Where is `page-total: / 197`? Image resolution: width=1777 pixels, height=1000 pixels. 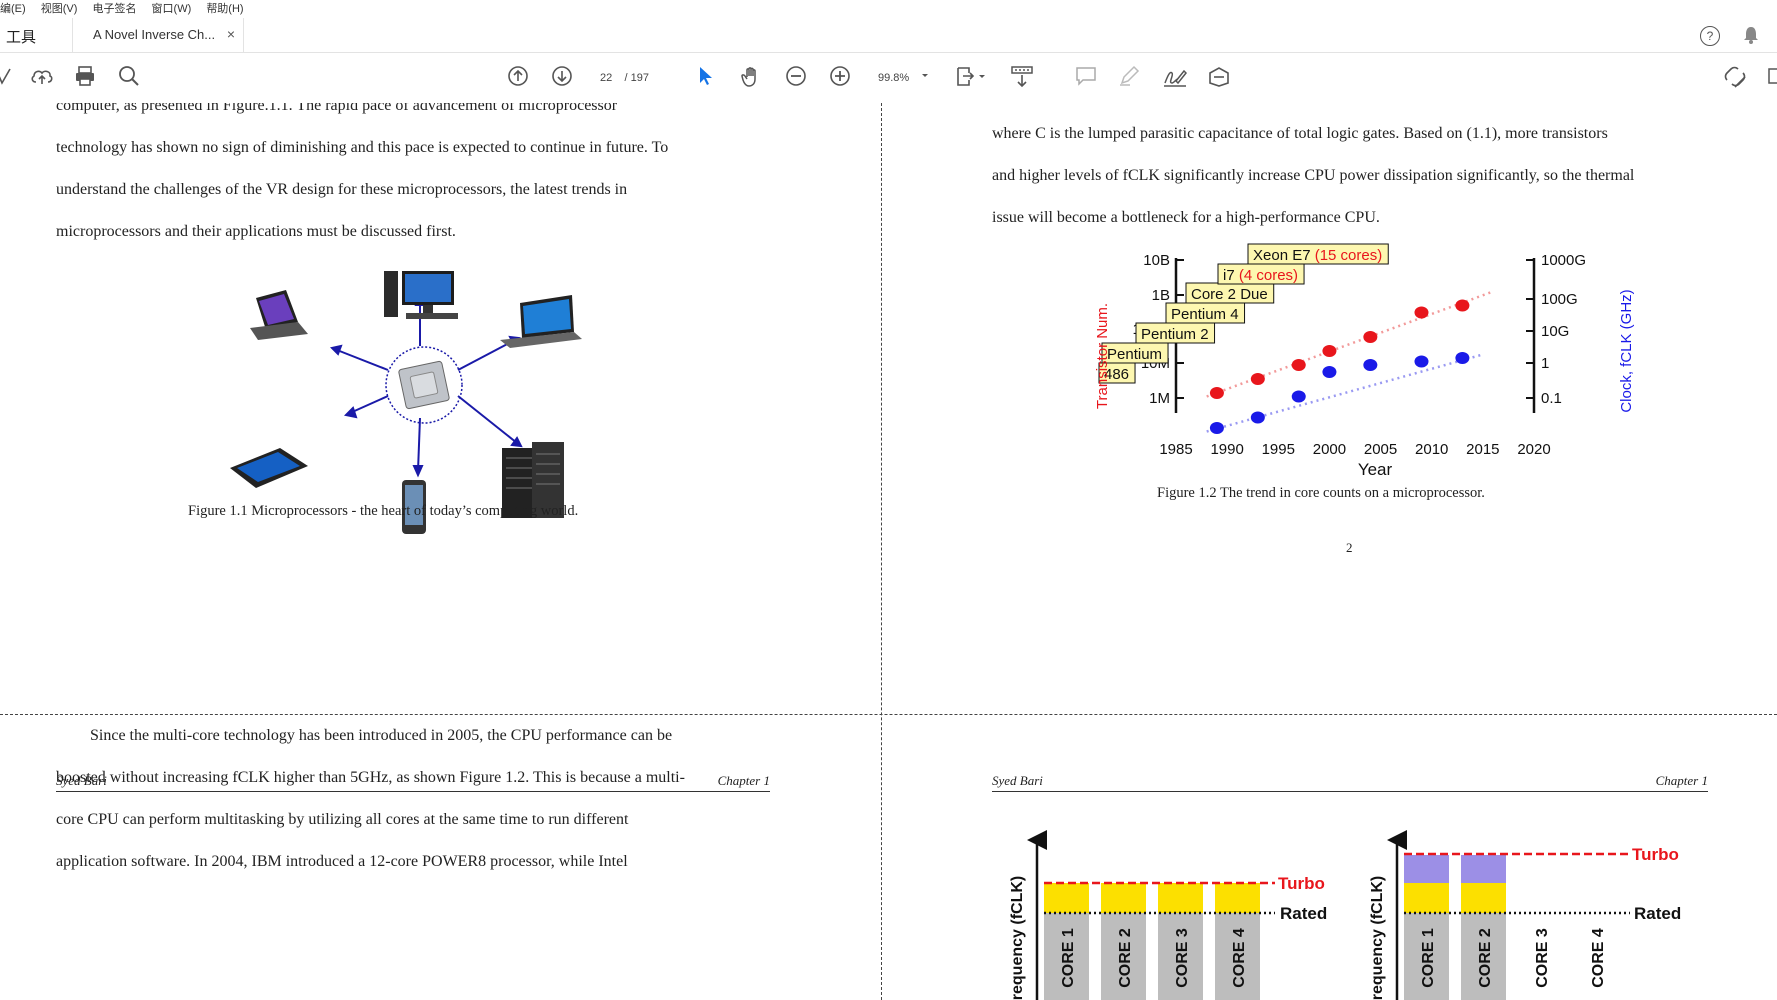
page-total: / 197 is located at coordinates (636, 78).